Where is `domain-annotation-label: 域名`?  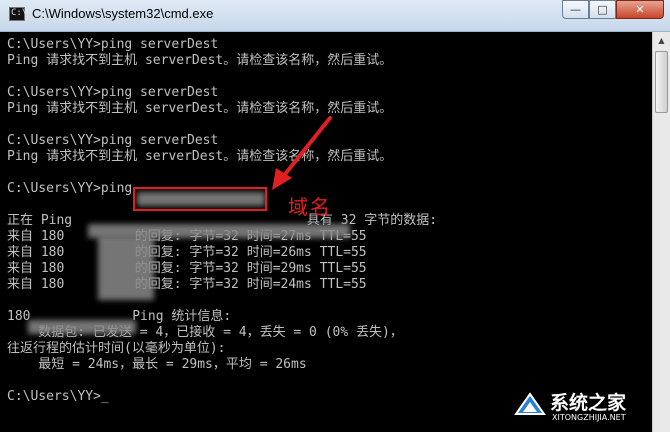 domain-annotation-label: 域名 is located at coordinates (310, 207).